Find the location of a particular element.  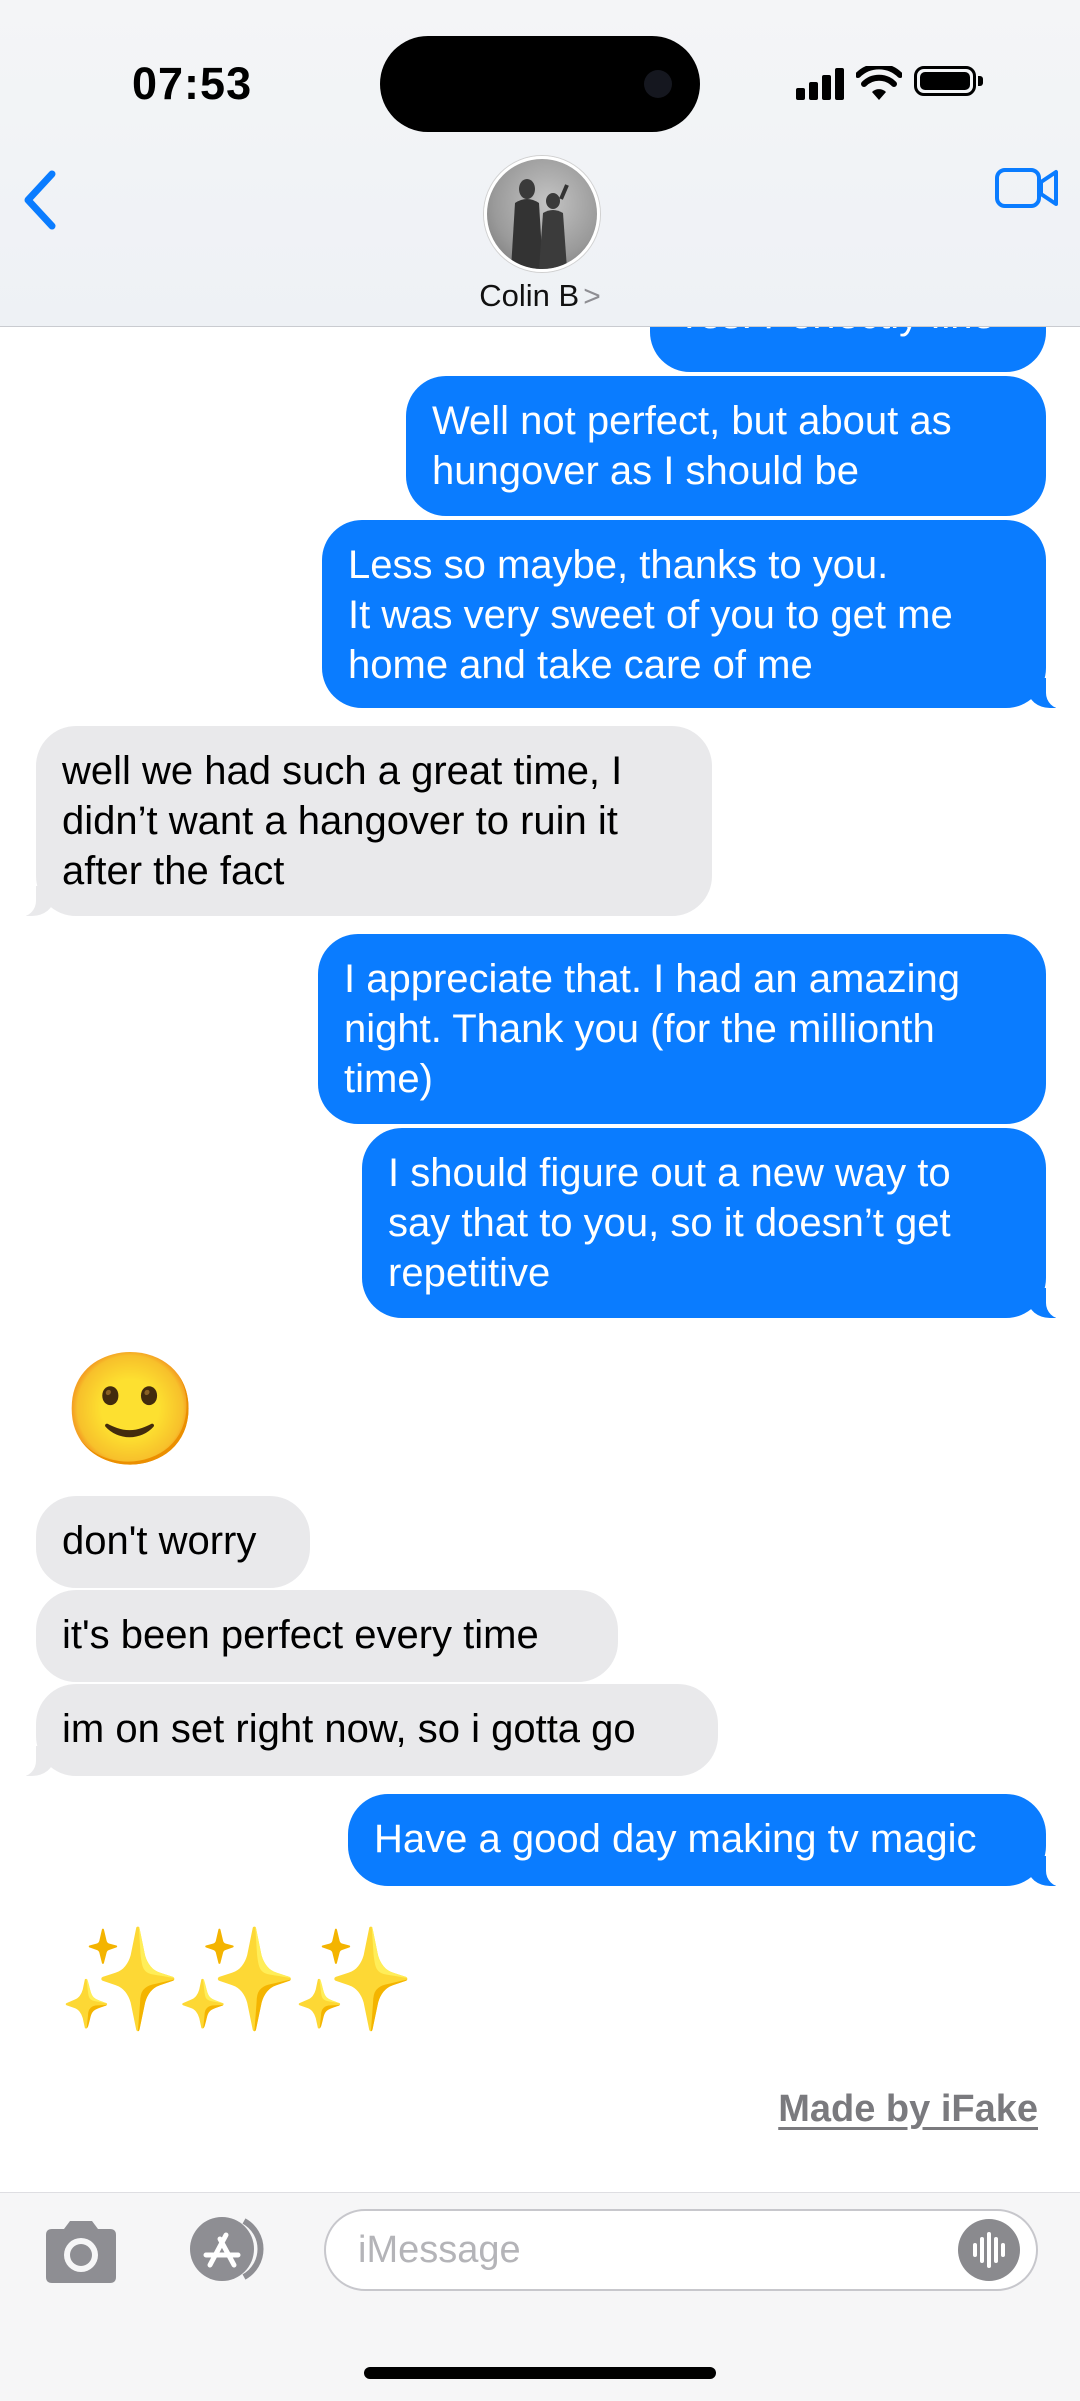

emoji-message: ✨✨✨ is located at coordinates (237, 1980).